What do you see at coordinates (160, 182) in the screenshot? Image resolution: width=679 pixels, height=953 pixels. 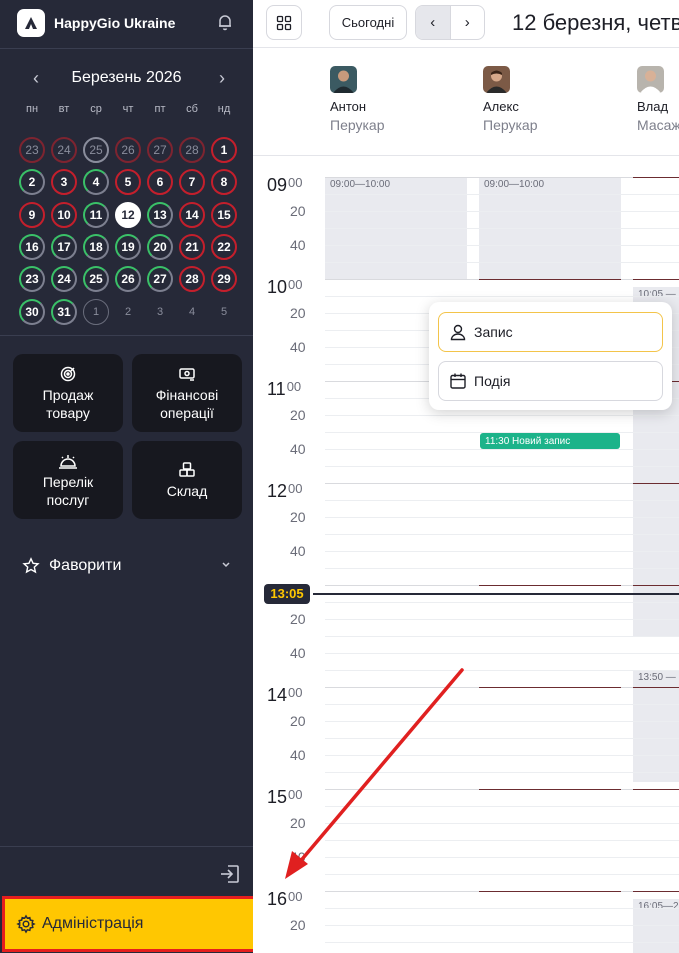 I see `calendar-day: 6` at bounding box center [160, 182].